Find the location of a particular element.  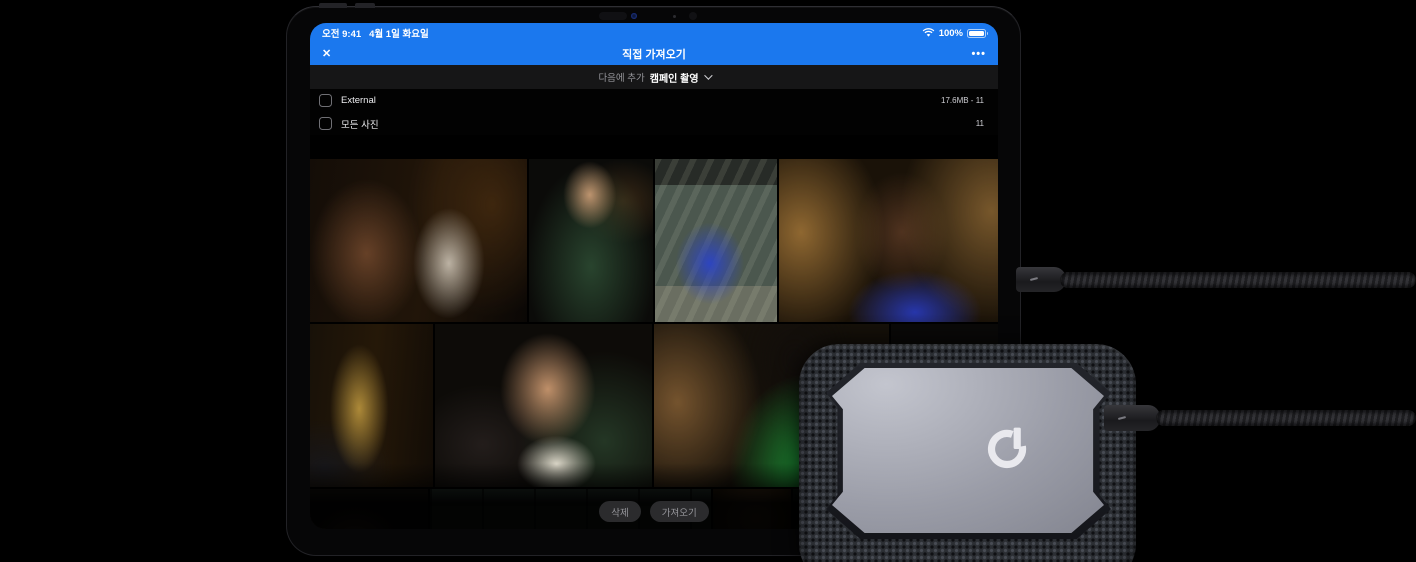

drive-metal-plate is located at coordinates (968, 450).